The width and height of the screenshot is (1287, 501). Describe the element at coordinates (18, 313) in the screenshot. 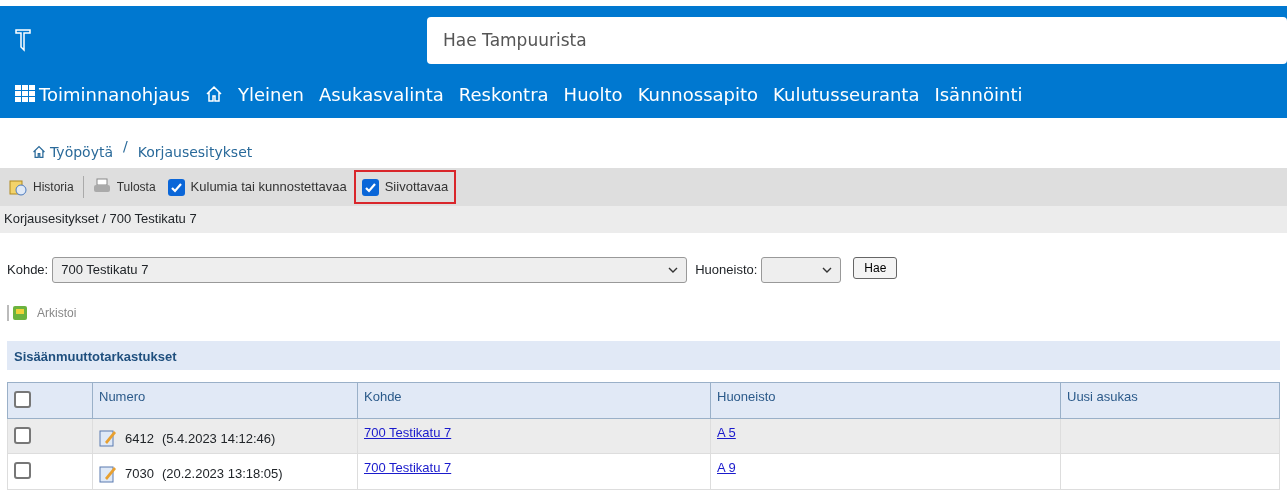

I see `archive-icon` at that location.